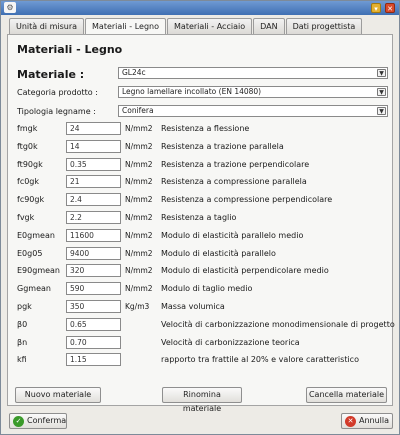 This screenshot has width=400, height=435. Describe the element at coordinates (93, 253) in the screenshot. I see `property-value-input: 9400` at that location.